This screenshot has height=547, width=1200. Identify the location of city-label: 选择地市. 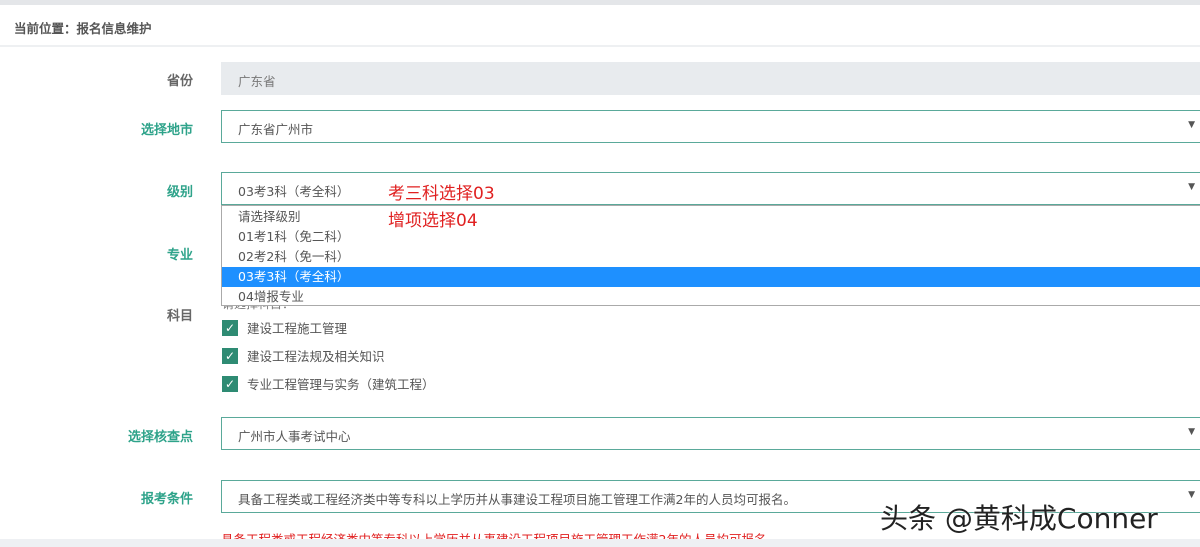
(166, 130).